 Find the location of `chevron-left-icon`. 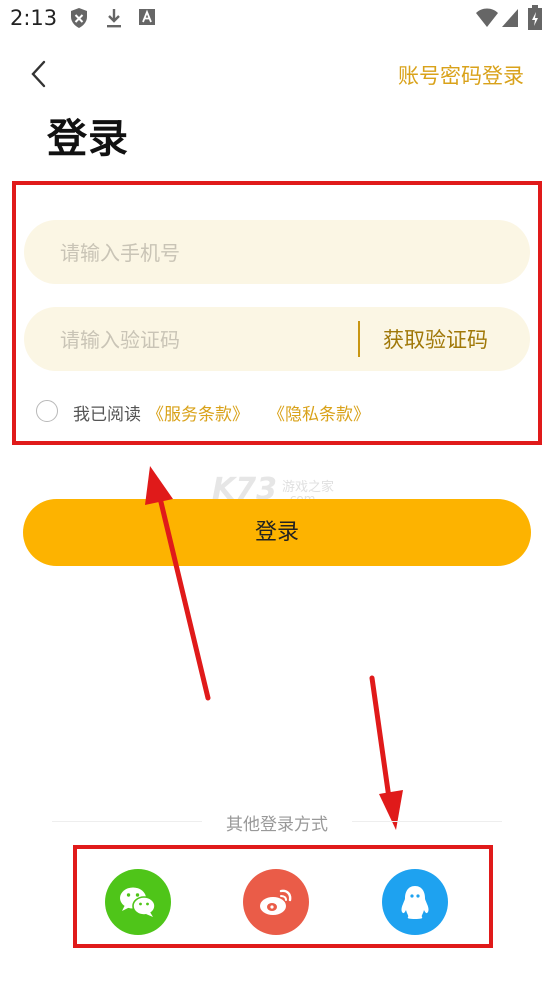

chevron-left-icon is located at coordinates (38, 74).